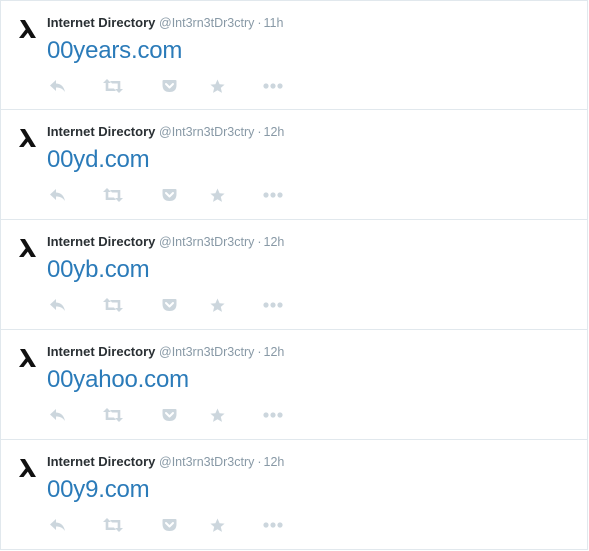  I want to click on tweet-timestamp: 11h, so click(274, 23).